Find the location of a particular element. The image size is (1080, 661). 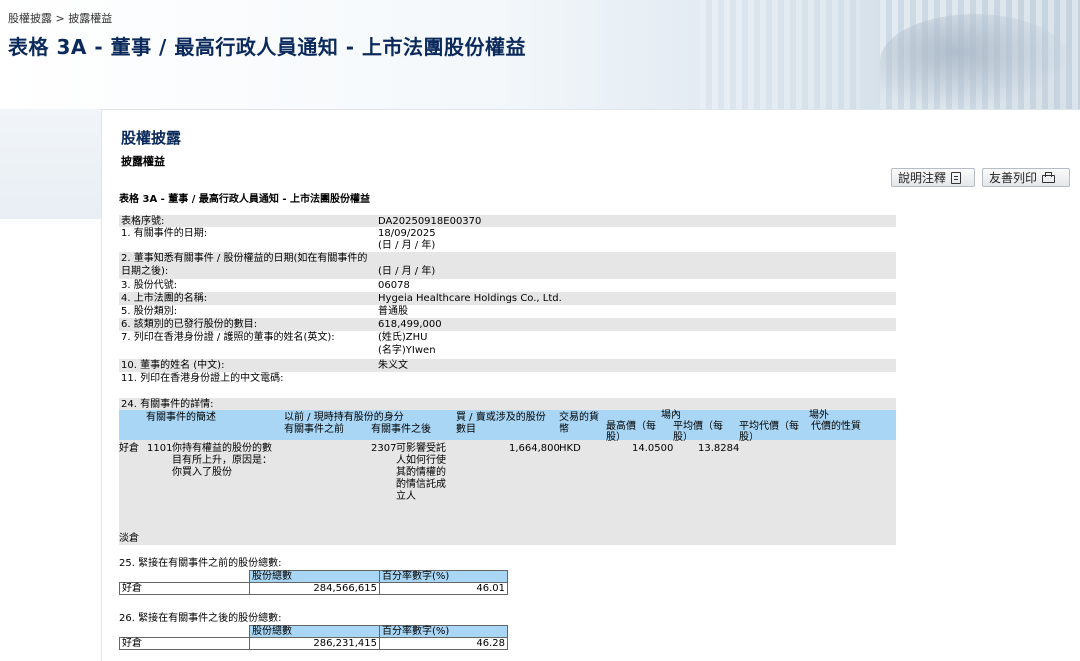

table-row: 好倉 284,566,615 46.01 is located at coordinates (313, 588).